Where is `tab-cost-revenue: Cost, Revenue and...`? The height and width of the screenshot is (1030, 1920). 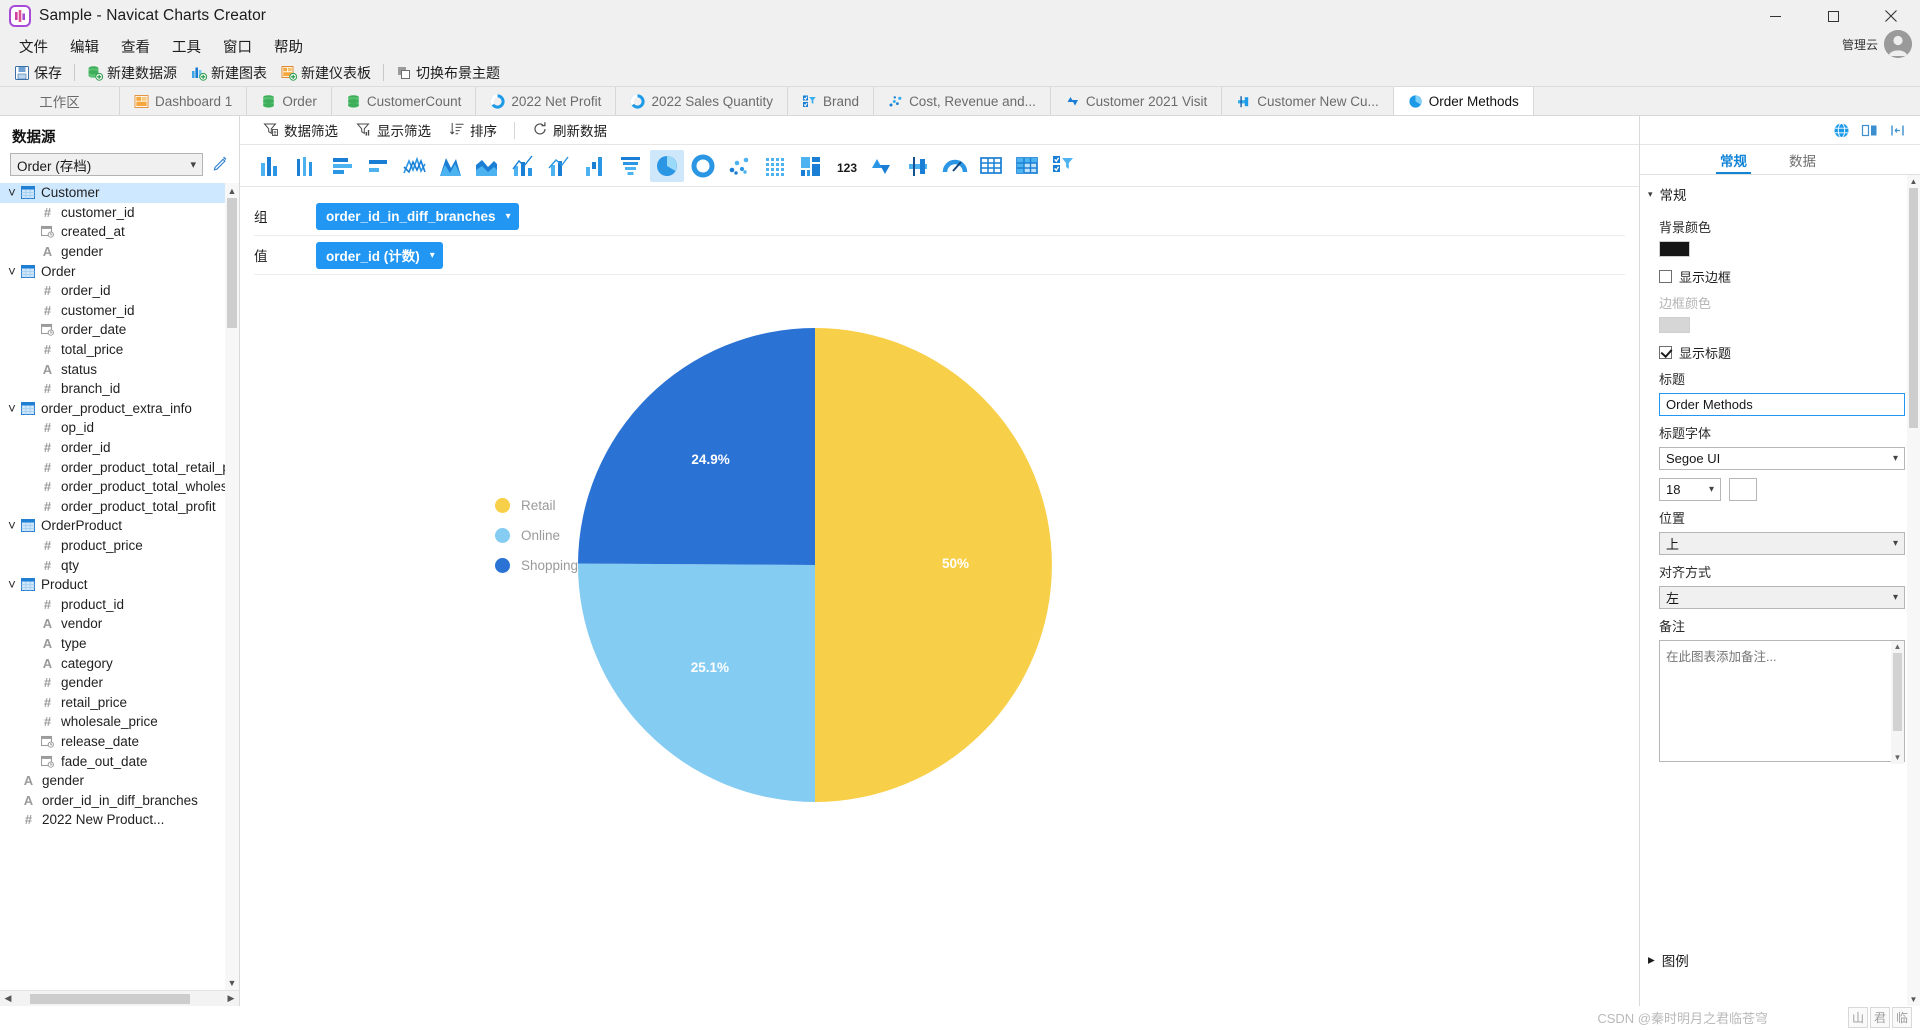 tab-cost-revenue: Cost, Revenue and... is located at coordinates (962, 101).